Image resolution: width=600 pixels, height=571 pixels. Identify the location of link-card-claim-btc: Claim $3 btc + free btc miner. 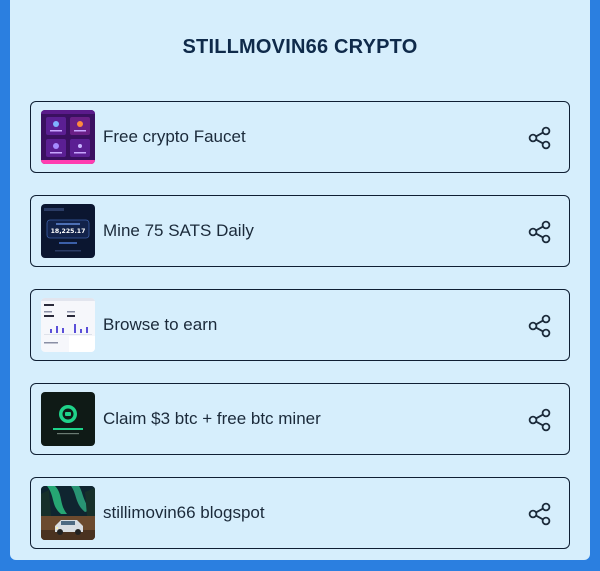
(300, 419).